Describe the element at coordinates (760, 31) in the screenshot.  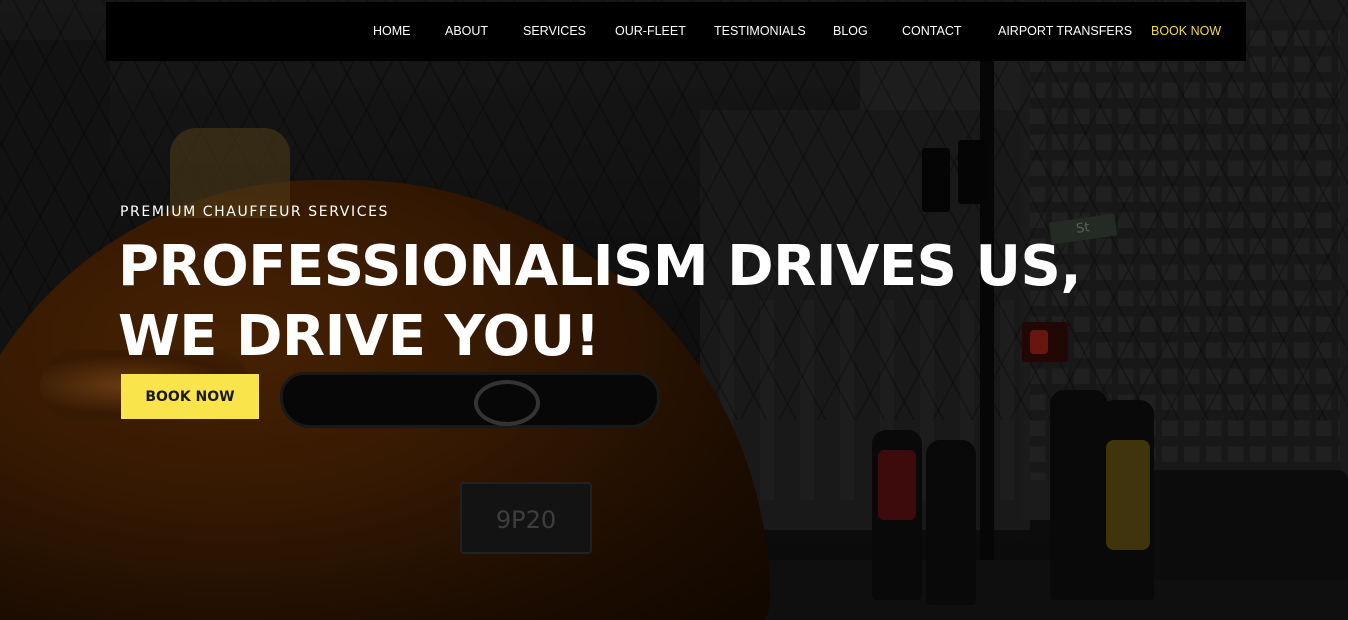
I see `nav-testimonials: TESTIMONIALS` at that location.